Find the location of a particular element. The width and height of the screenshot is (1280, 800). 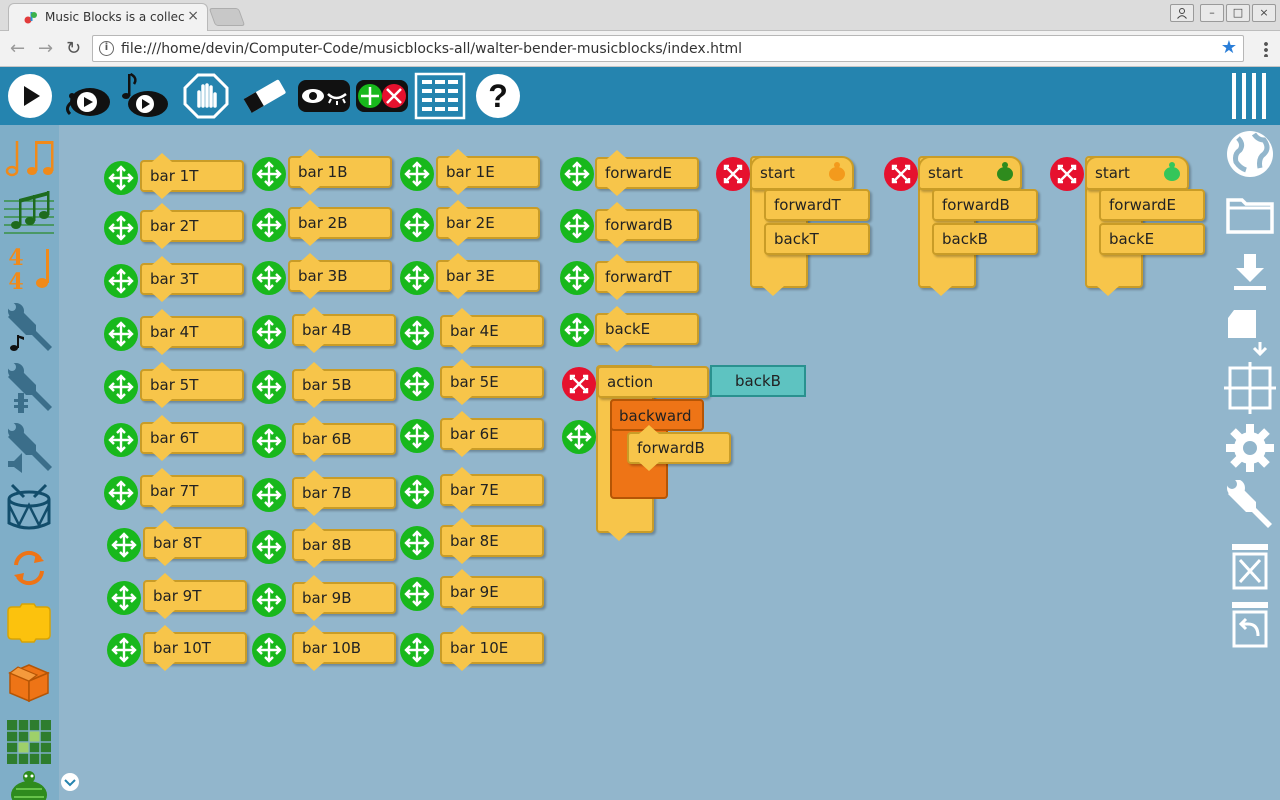

volume-icon is located at coordinates (29, 448).